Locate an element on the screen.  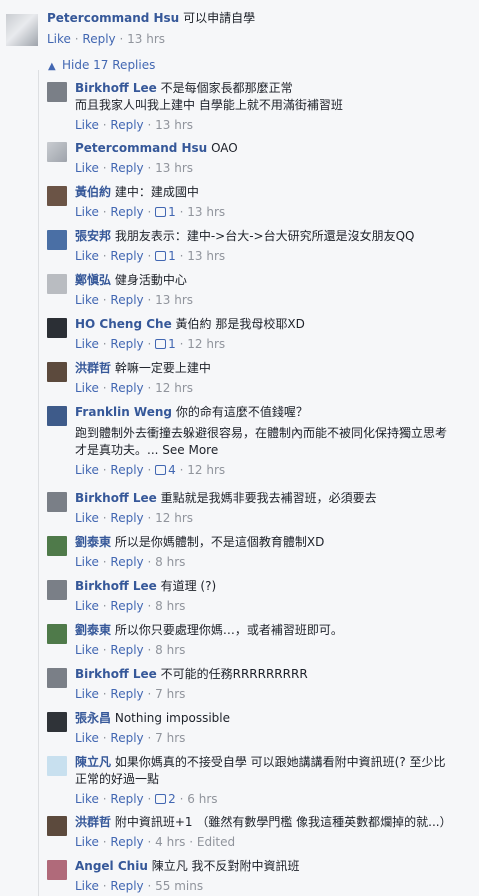
like-count: 2 is located at coordinates (172, 799).